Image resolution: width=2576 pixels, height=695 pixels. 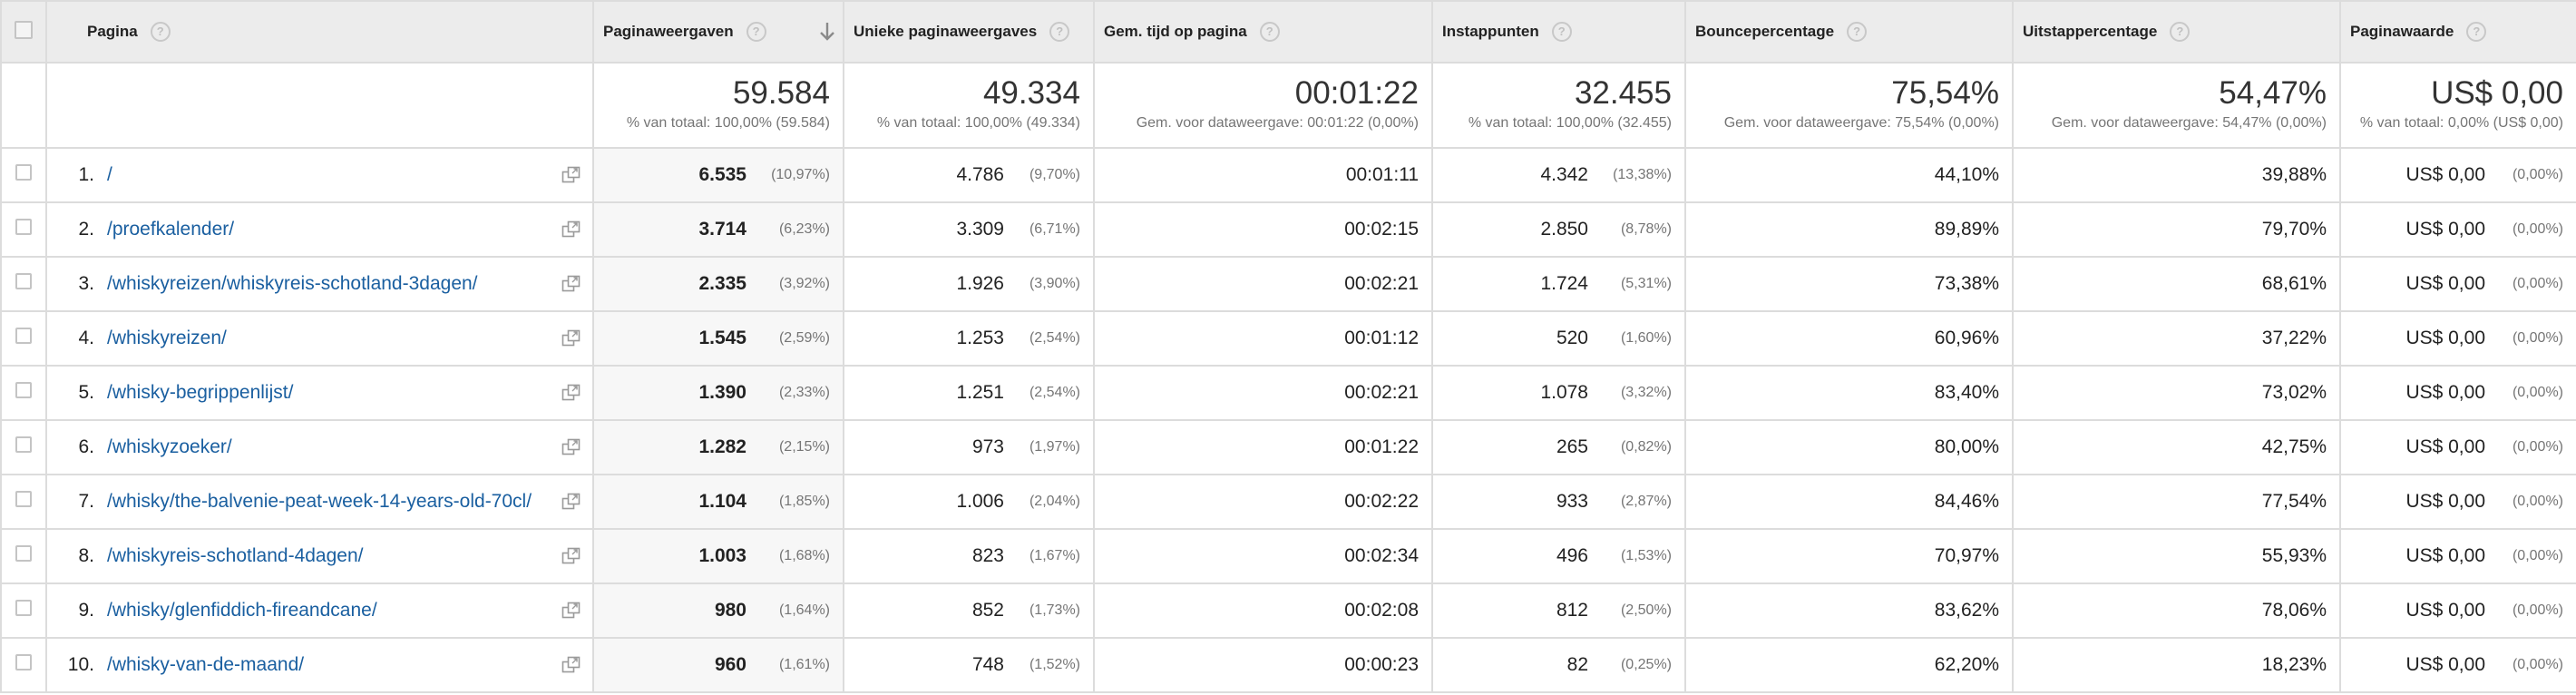 What do you see at coordinates (2176, 338) in the screenshot?
I see `uitstap-cell: 37,22%` at bounding box center [2176, 338].